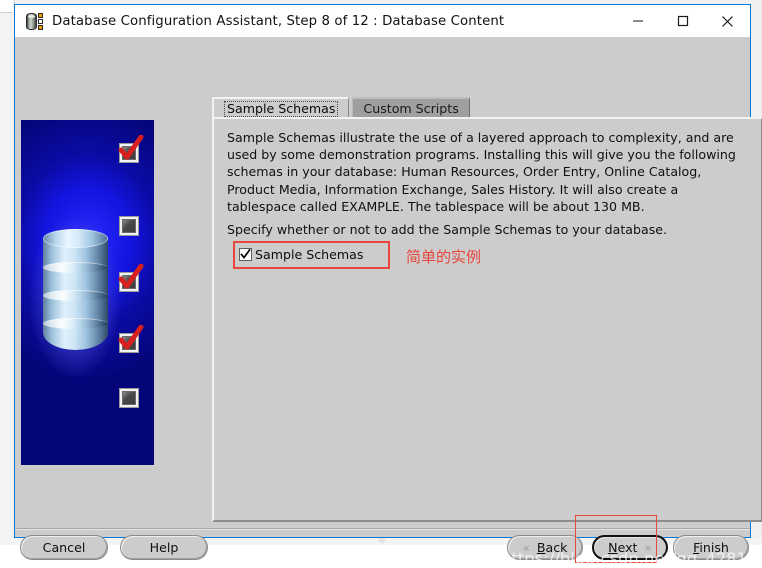  I want to click on next-button-label: Next, so click(623, 547).